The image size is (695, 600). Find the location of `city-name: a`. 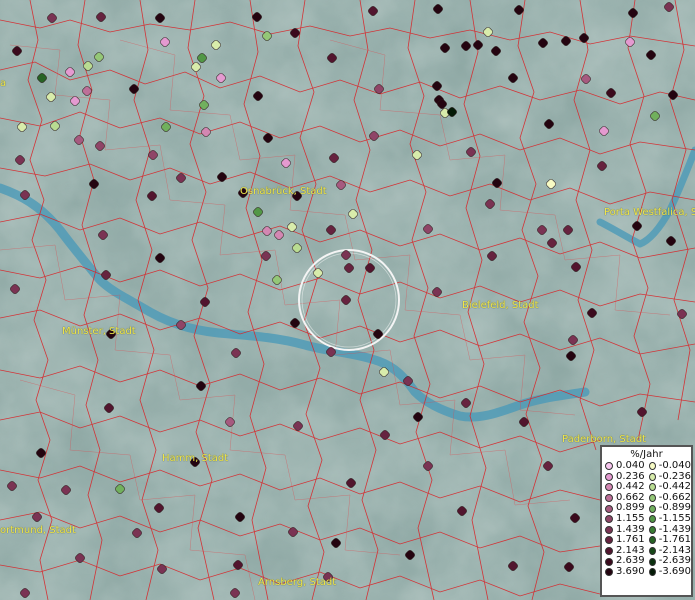

city-name: a is located at coordinates (3, 83).